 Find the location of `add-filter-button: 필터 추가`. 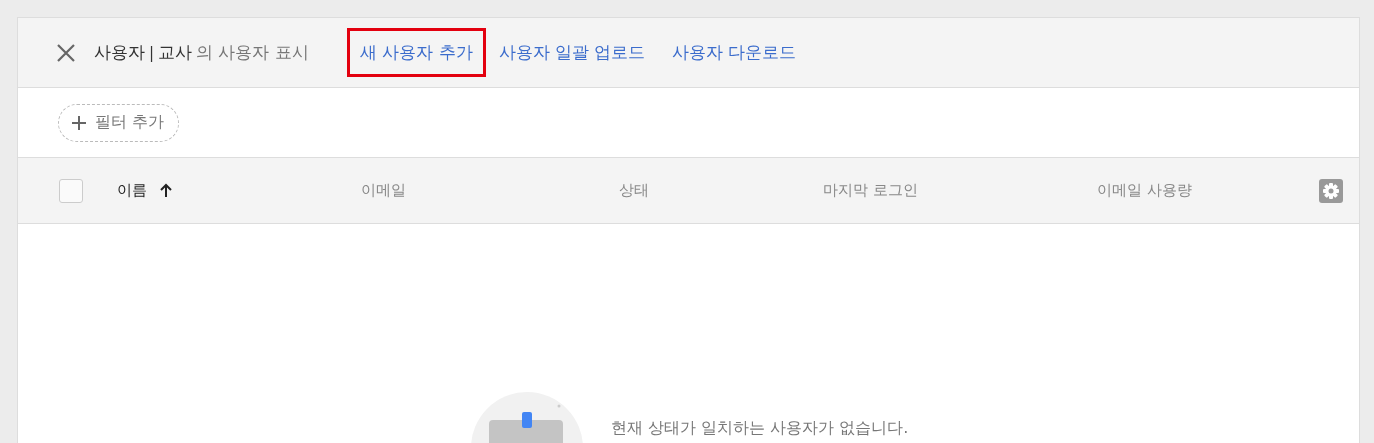

add-filter-button: 필터 추가 is located at coordinates (119, 122).